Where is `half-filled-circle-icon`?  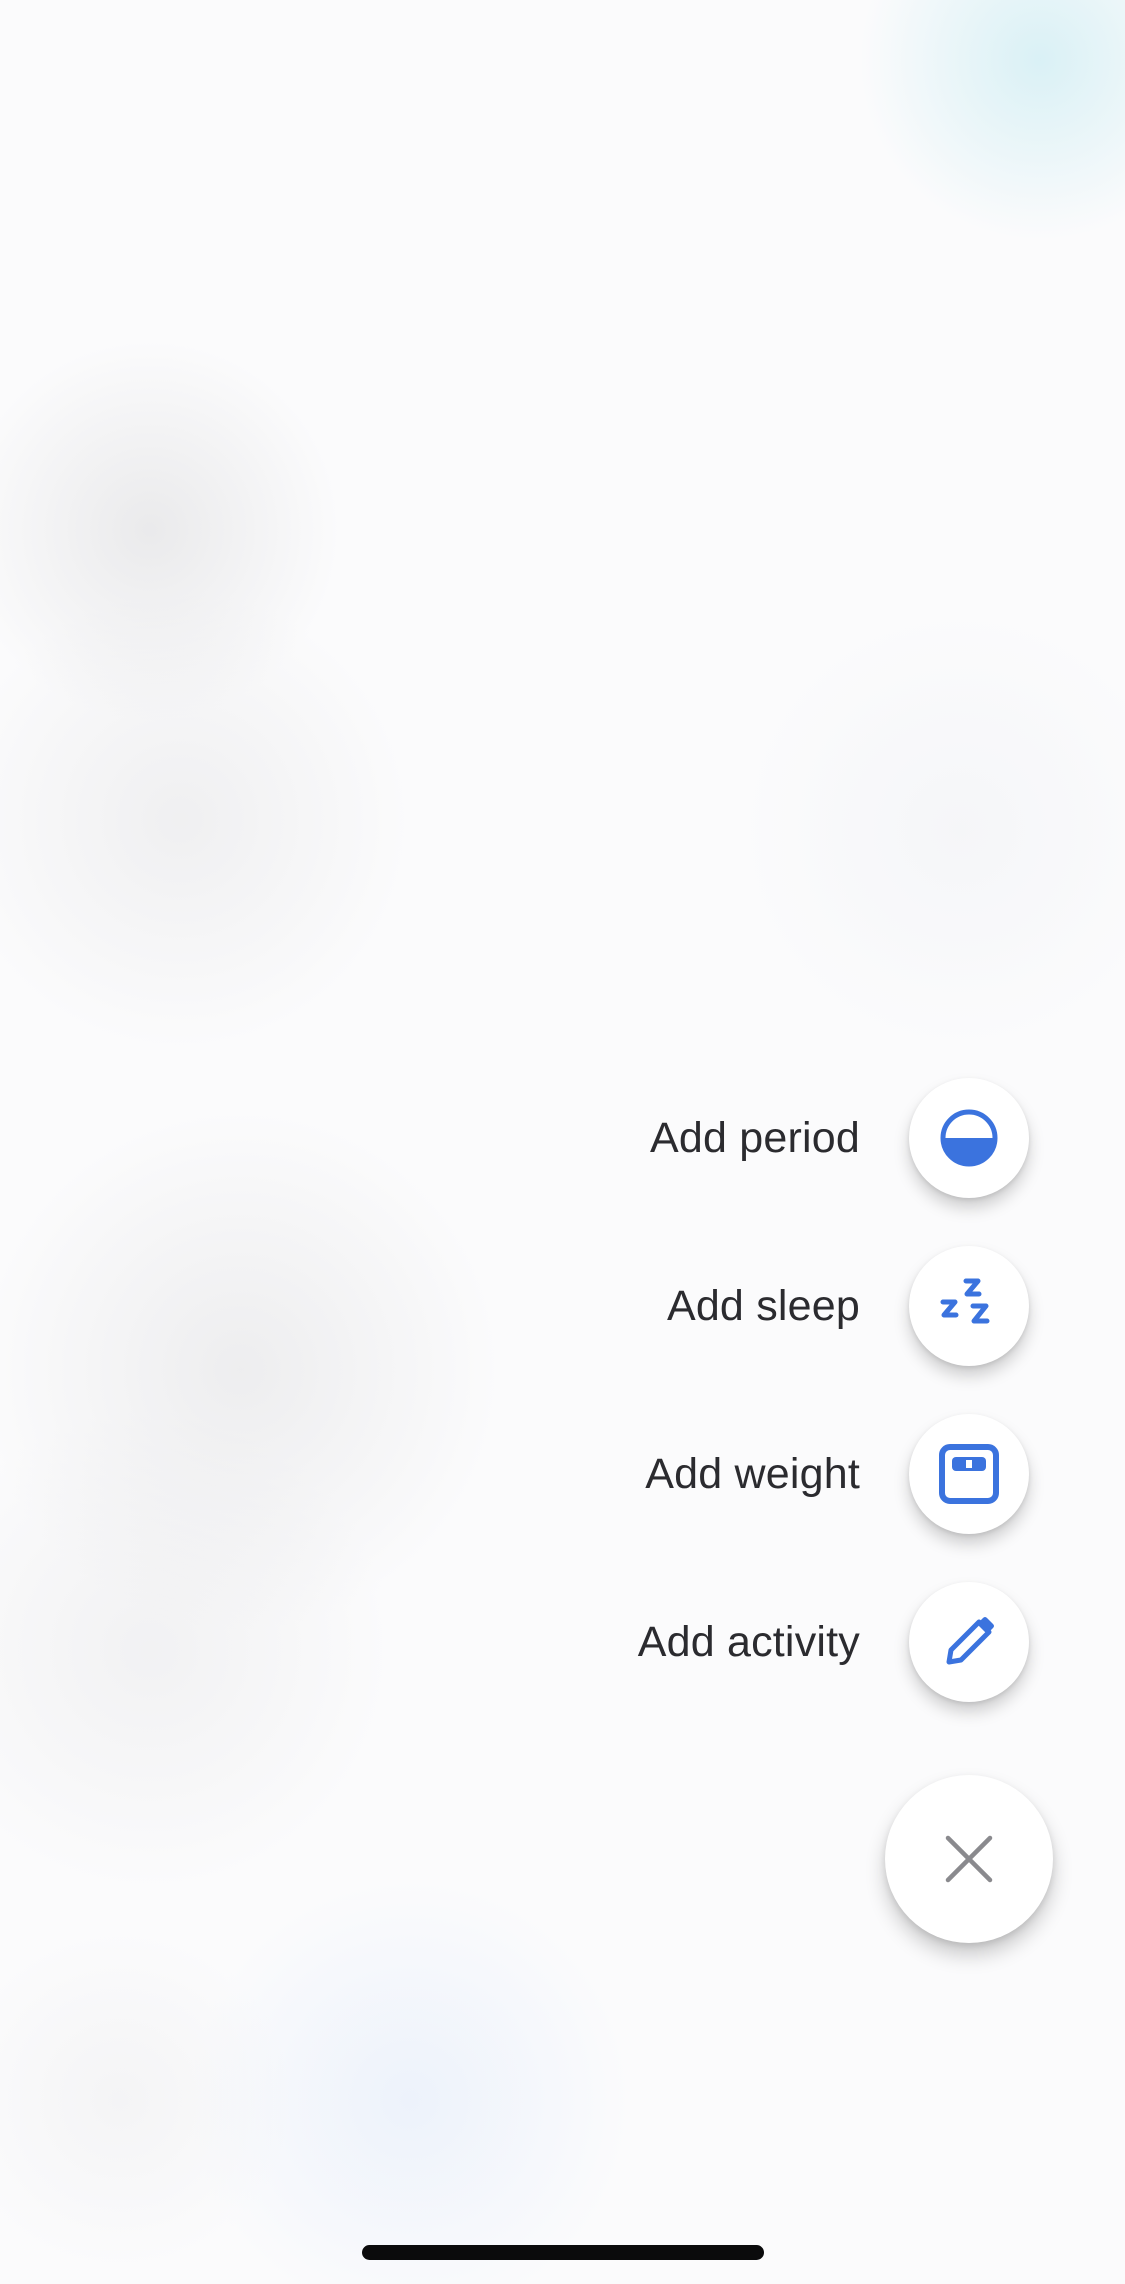
half-filled-circle-icon is located at coordinates (969, 1138).